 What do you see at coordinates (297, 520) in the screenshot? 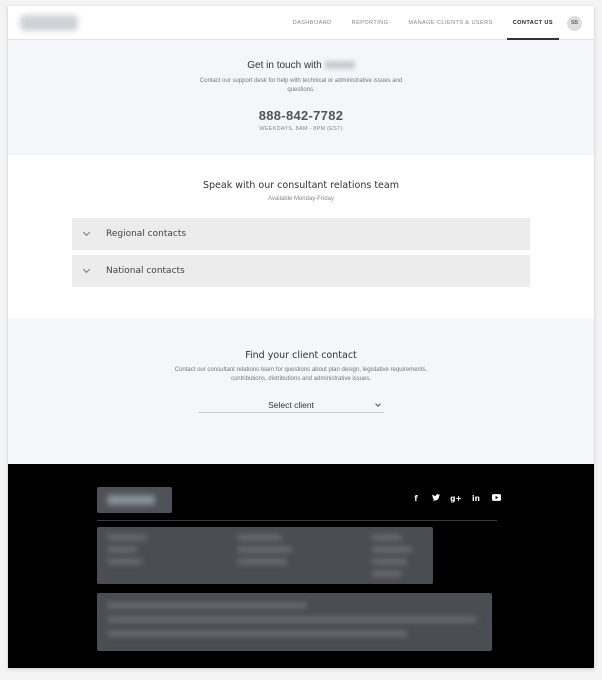
I see `footer-divider` at bounding box center [297, 520].